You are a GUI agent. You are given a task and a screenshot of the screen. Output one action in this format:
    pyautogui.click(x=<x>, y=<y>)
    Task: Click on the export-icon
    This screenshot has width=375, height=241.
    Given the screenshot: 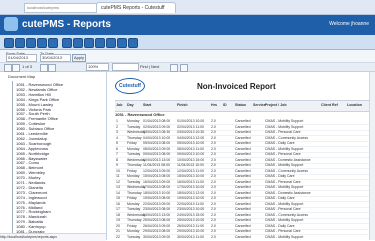 What is the action you would take?
    pyautogui.click(x=42, y=43)
    